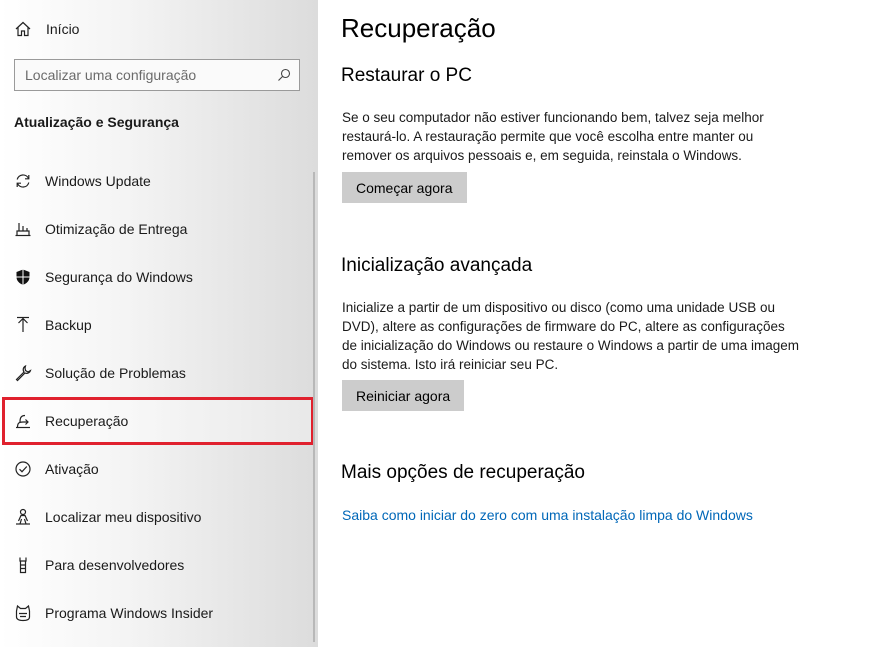 This screenshot has height=647, width=896. I want to click on sidebar-item-delivery-optimization: Otimização de Entrega, so click(158, 229).